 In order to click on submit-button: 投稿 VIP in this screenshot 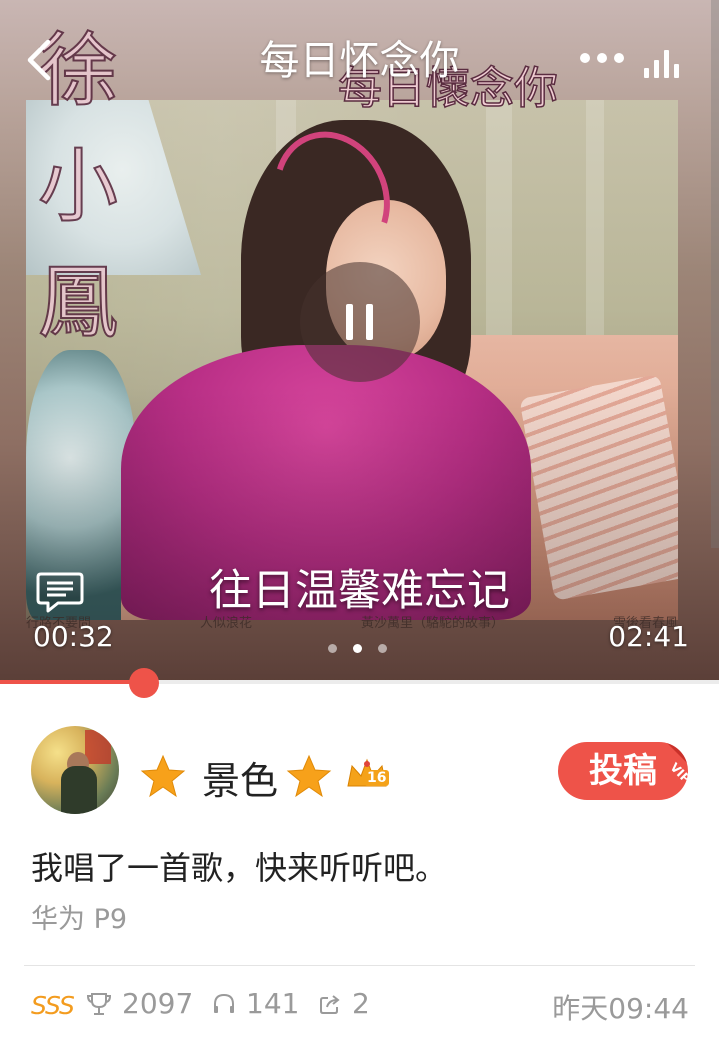, I will do `click(623, 771)`.